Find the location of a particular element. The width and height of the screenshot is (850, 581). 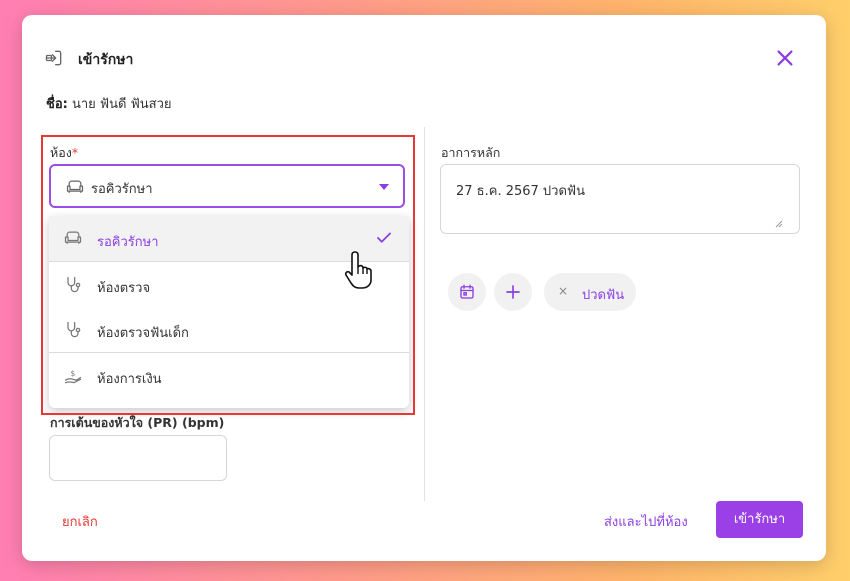

calendar-icon is located at coordinates (467, 291).